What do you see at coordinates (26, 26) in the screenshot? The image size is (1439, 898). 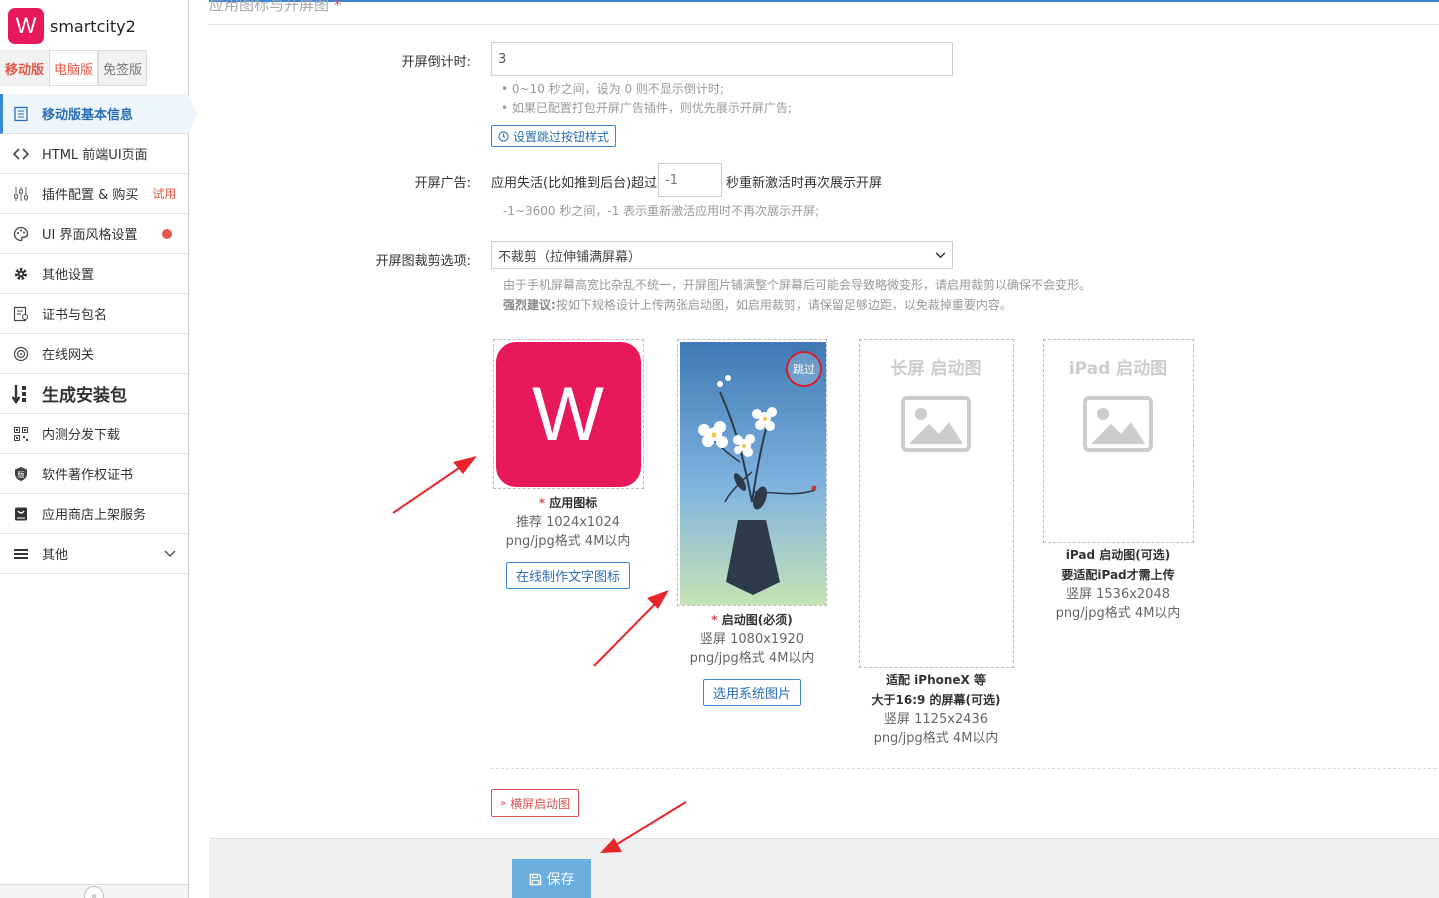 I see `app-logo: W` at bounding box center [26, 26].